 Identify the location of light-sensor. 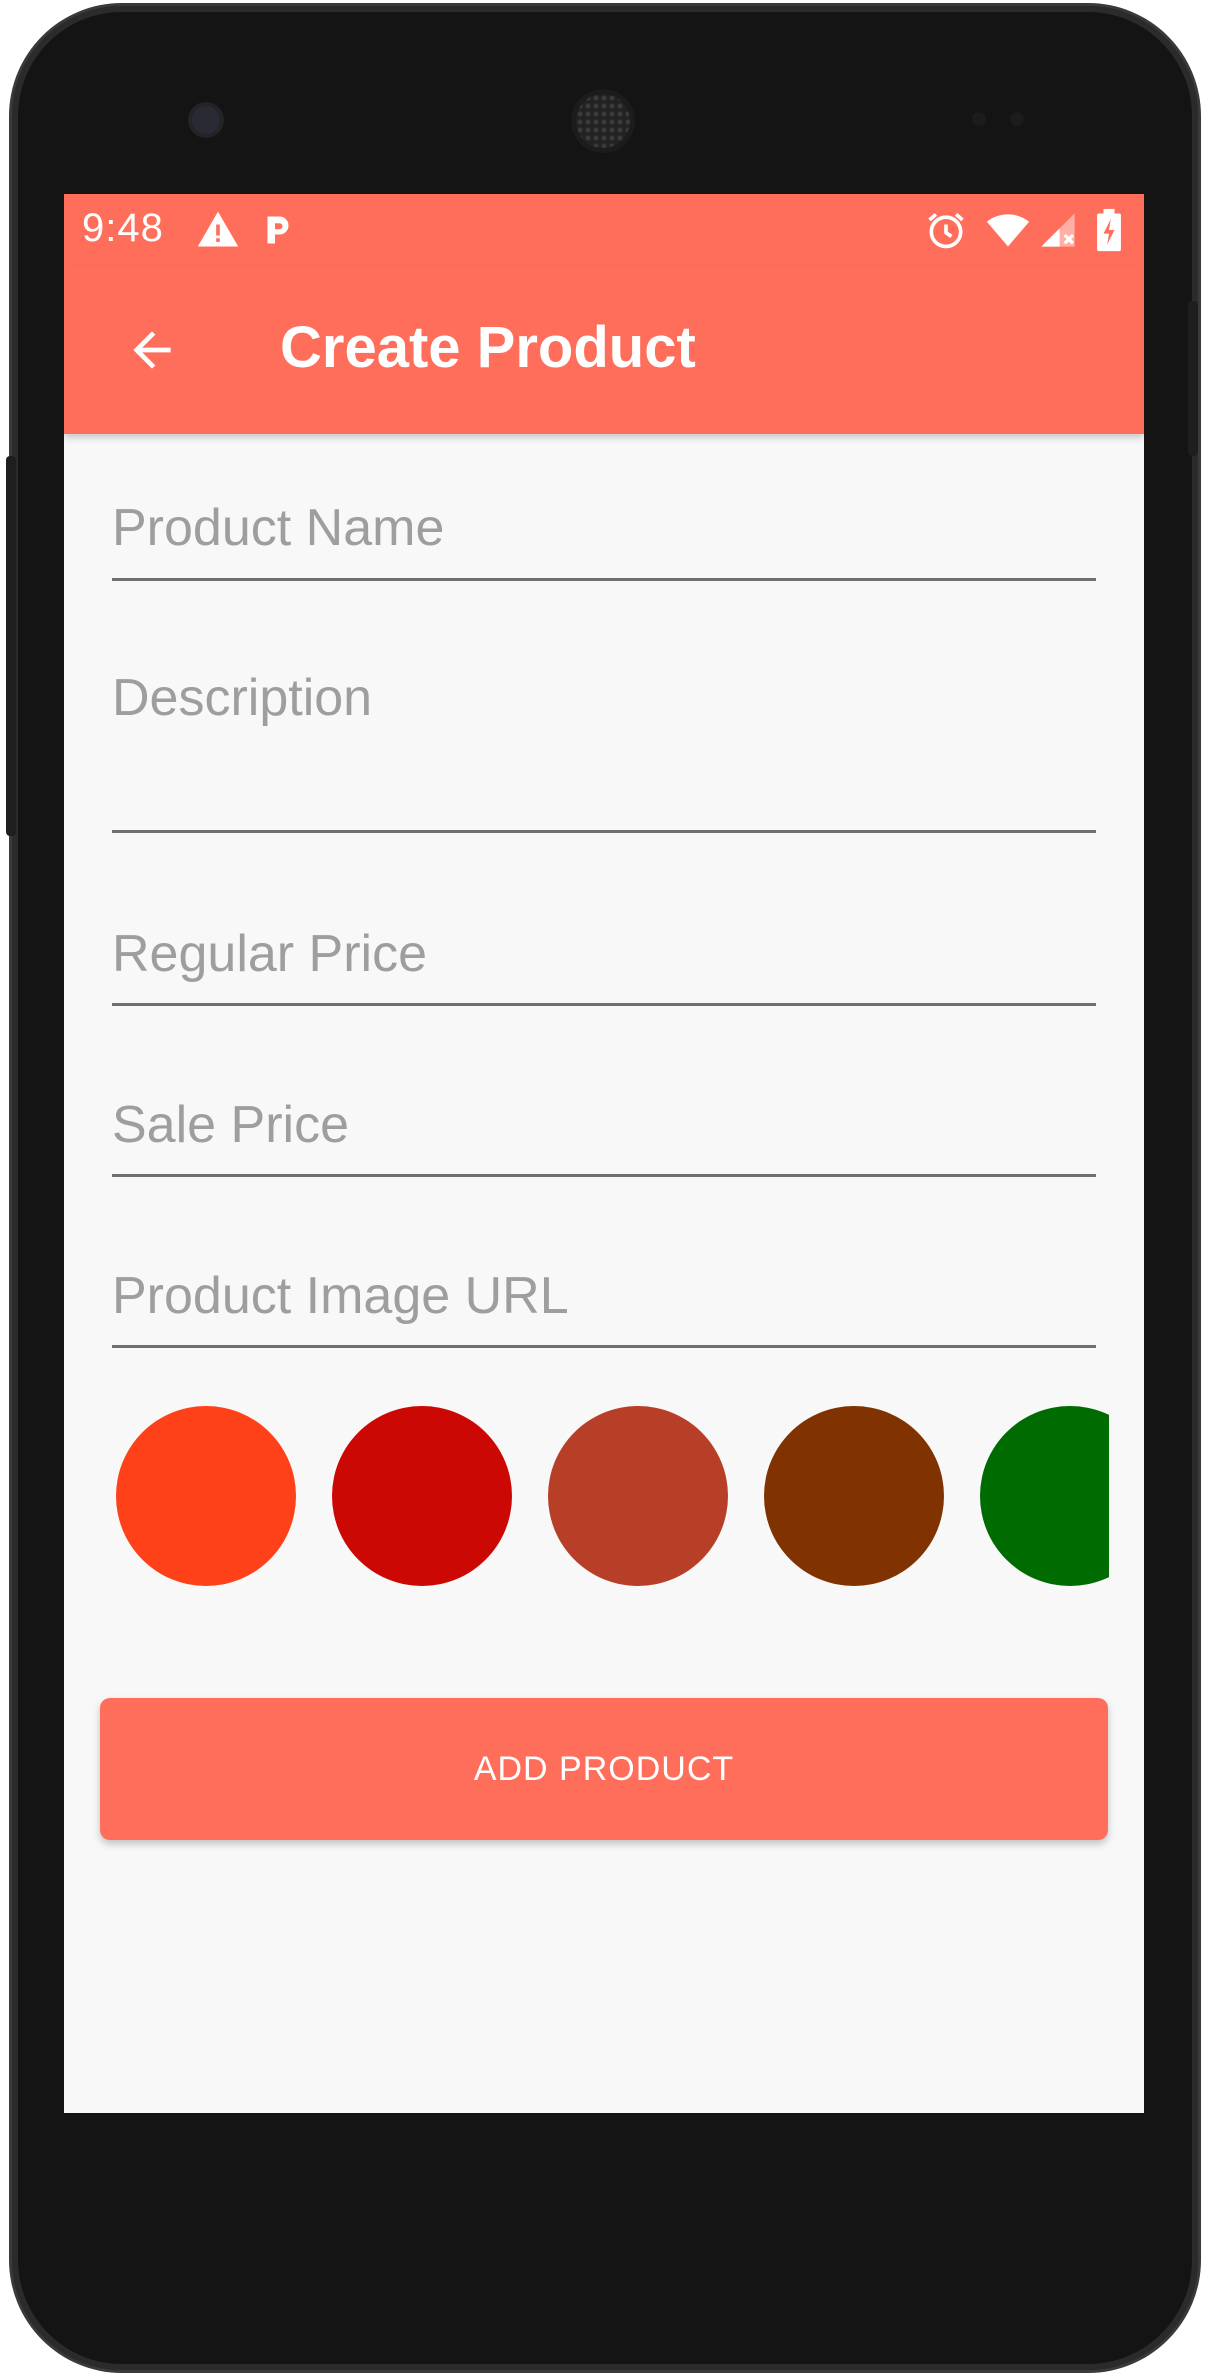
(1017, 119).